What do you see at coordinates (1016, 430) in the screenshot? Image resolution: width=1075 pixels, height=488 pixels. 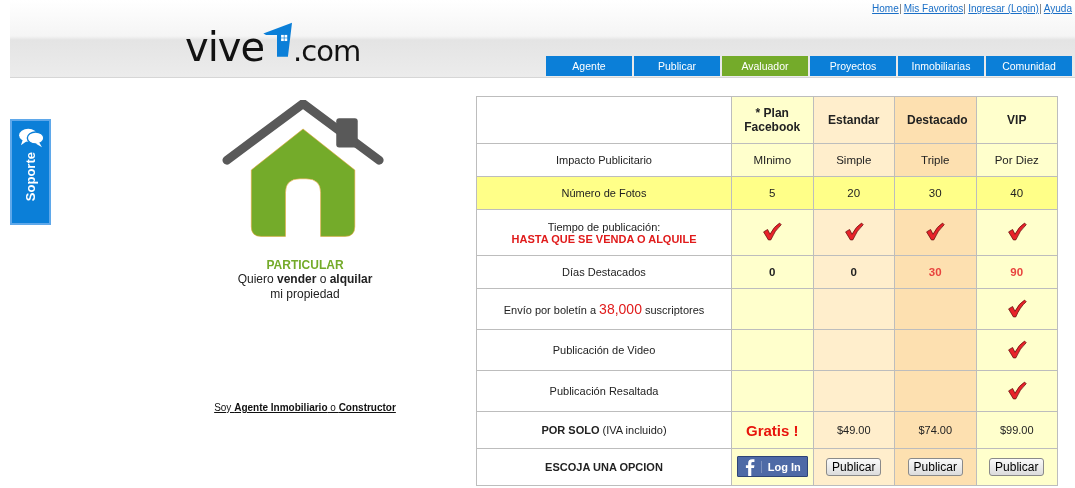 I see `price-text: $99.00` at bounding box center [1016, 430].